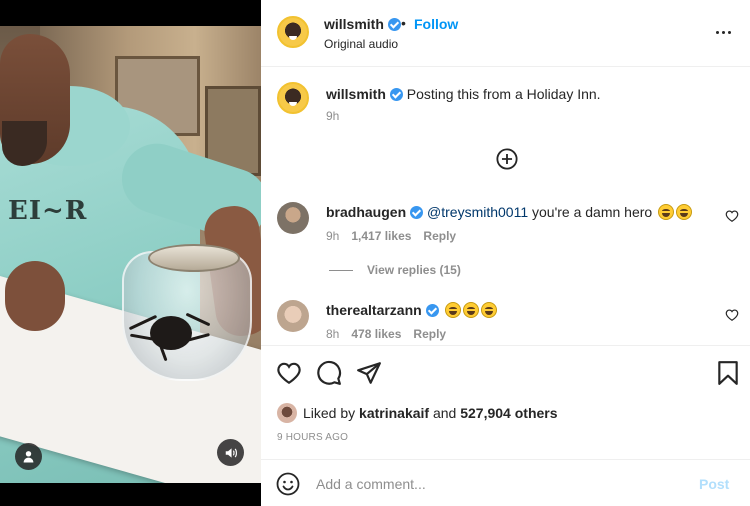 The image size is (750, 506). What do you see at coordinates (171, 333) in the screenshot?
I see `spider` at bounding box center [171, 333].